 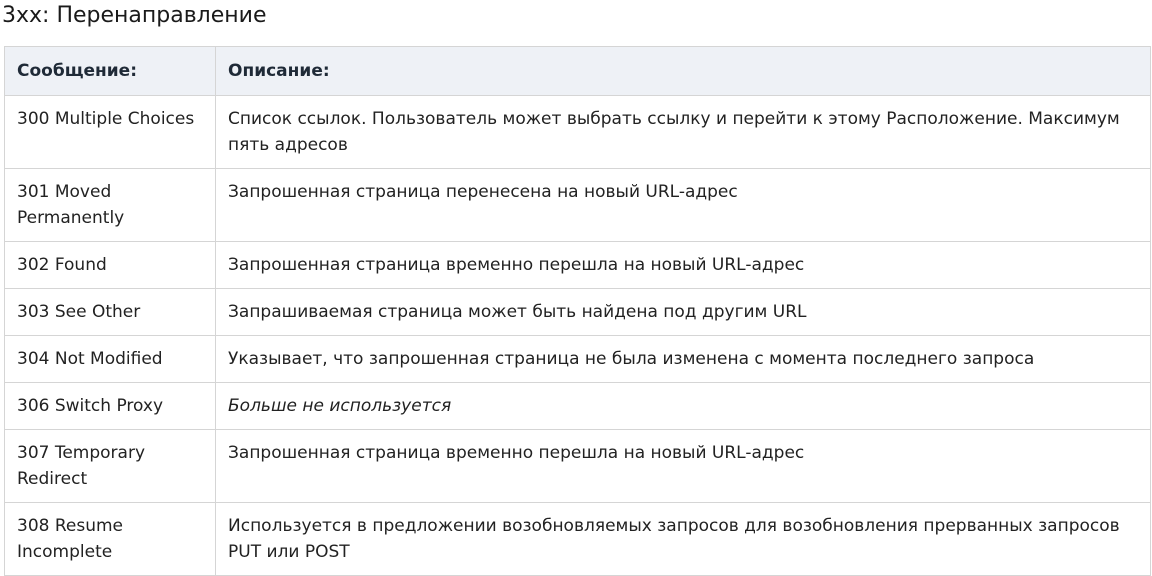 I want to click on table-row: 306 Switch Proxy Больше не используется, so click(x=577, y=406).